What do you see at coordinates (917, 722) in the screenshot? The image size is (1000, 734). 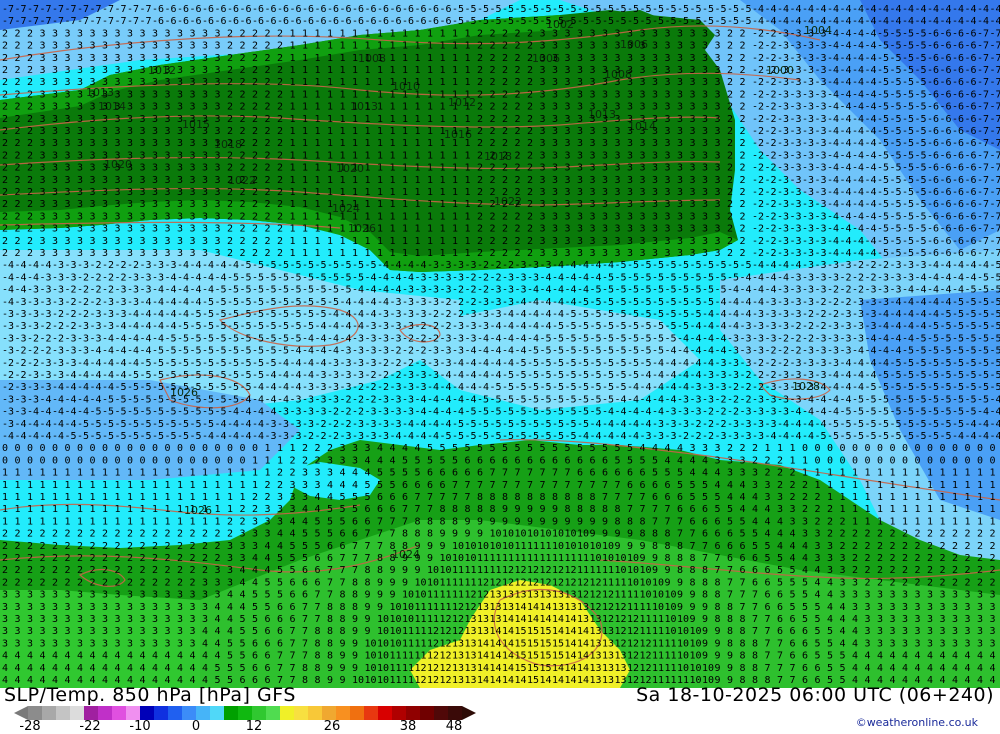 I see `credit-link: ©weatheronline.co.uk` at bounding box center [917, 722].